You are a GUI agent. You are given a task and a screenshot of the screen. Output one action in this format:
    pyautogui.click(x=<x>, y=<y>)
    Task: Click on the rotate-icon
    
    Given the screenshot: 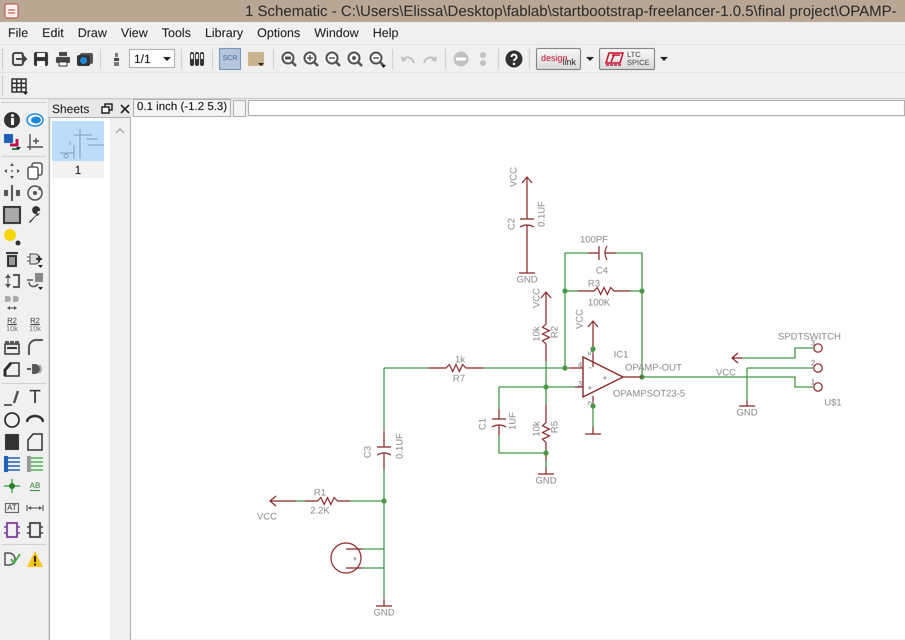 What is the action you would take?
    pyautogui.click(x=35, y=193)
    